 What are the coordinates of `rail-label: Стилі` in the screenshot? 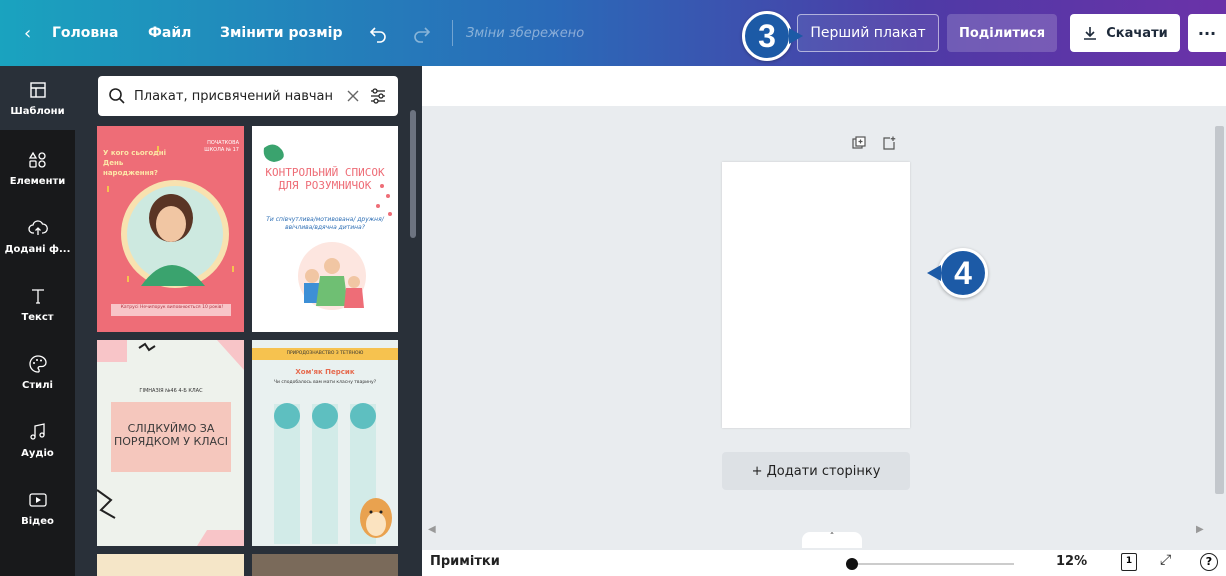 It's located at (37, 385).